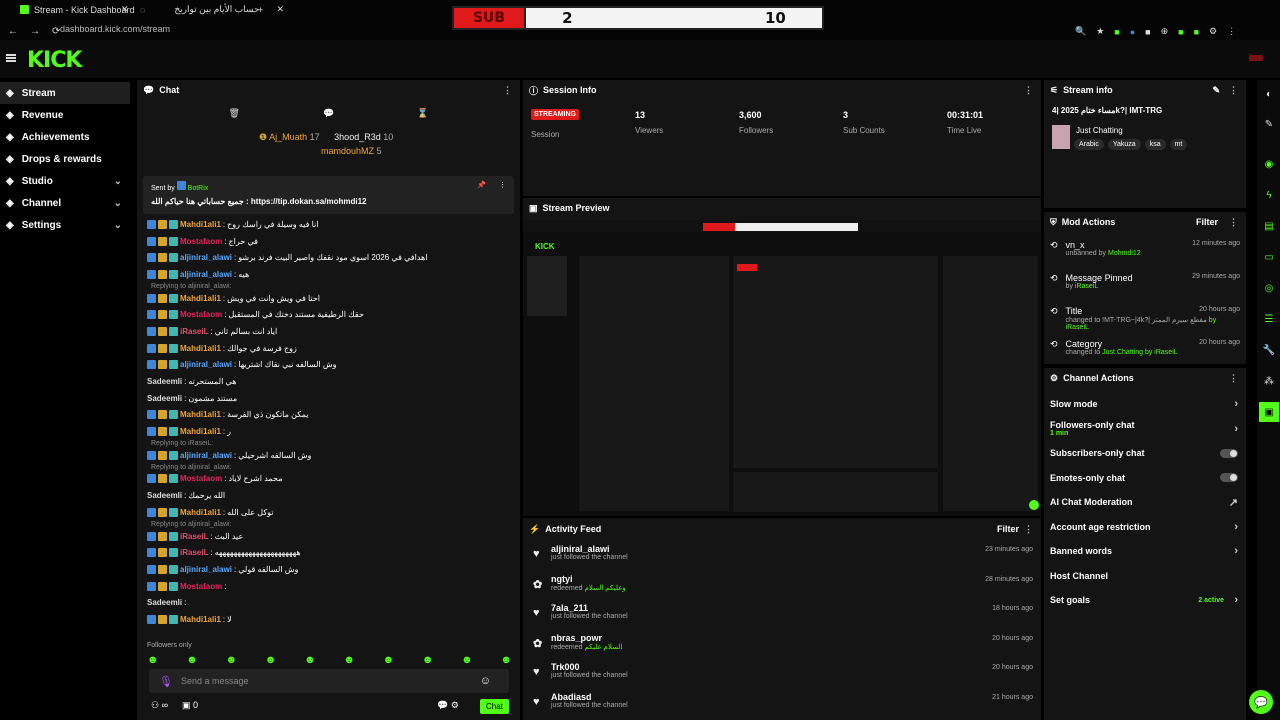 This screenshot has width=1280, height=720. I want to click on activity-menu-icon: ⋮, so click(1028, 529).